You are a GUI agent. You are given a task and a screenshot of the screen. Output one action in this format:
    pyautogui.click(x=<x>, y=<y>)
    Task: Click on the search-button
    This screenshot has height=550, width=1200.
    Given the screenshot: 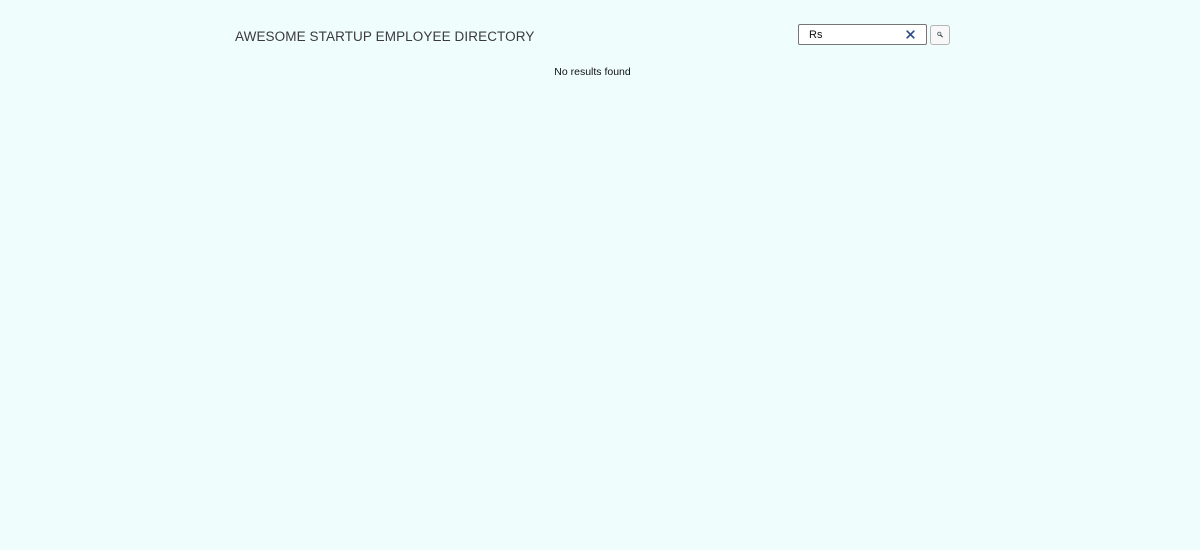 What is the action you would take?
    pyautogui.click(x=940, y=34)
    